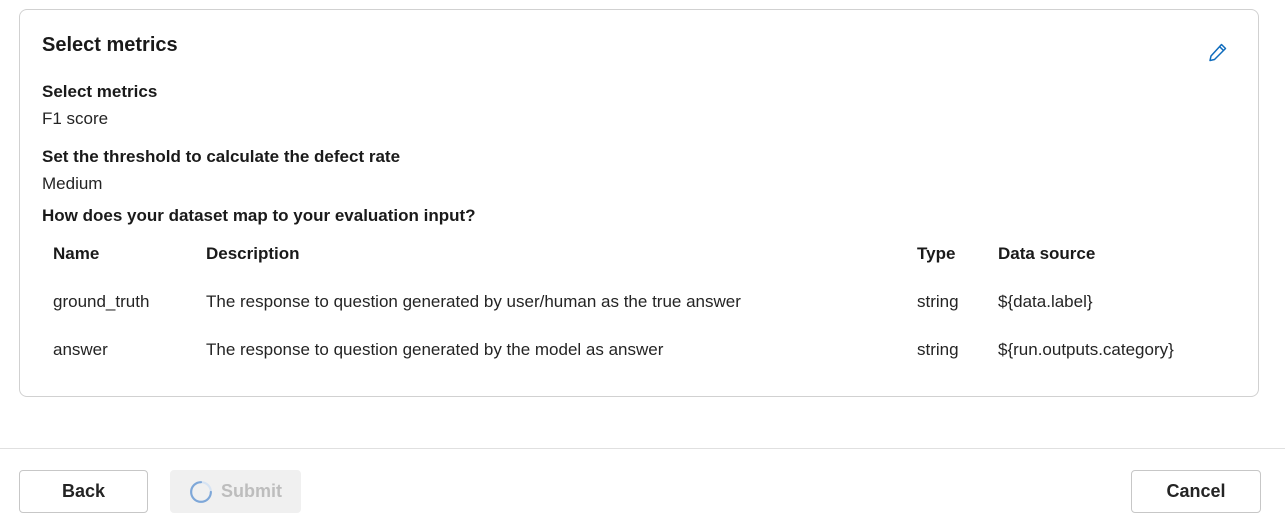  What do you see at coordinates (110, 45) in the screenshot?
I see `card-title: Select metrics` at bounding box center [110, 45].